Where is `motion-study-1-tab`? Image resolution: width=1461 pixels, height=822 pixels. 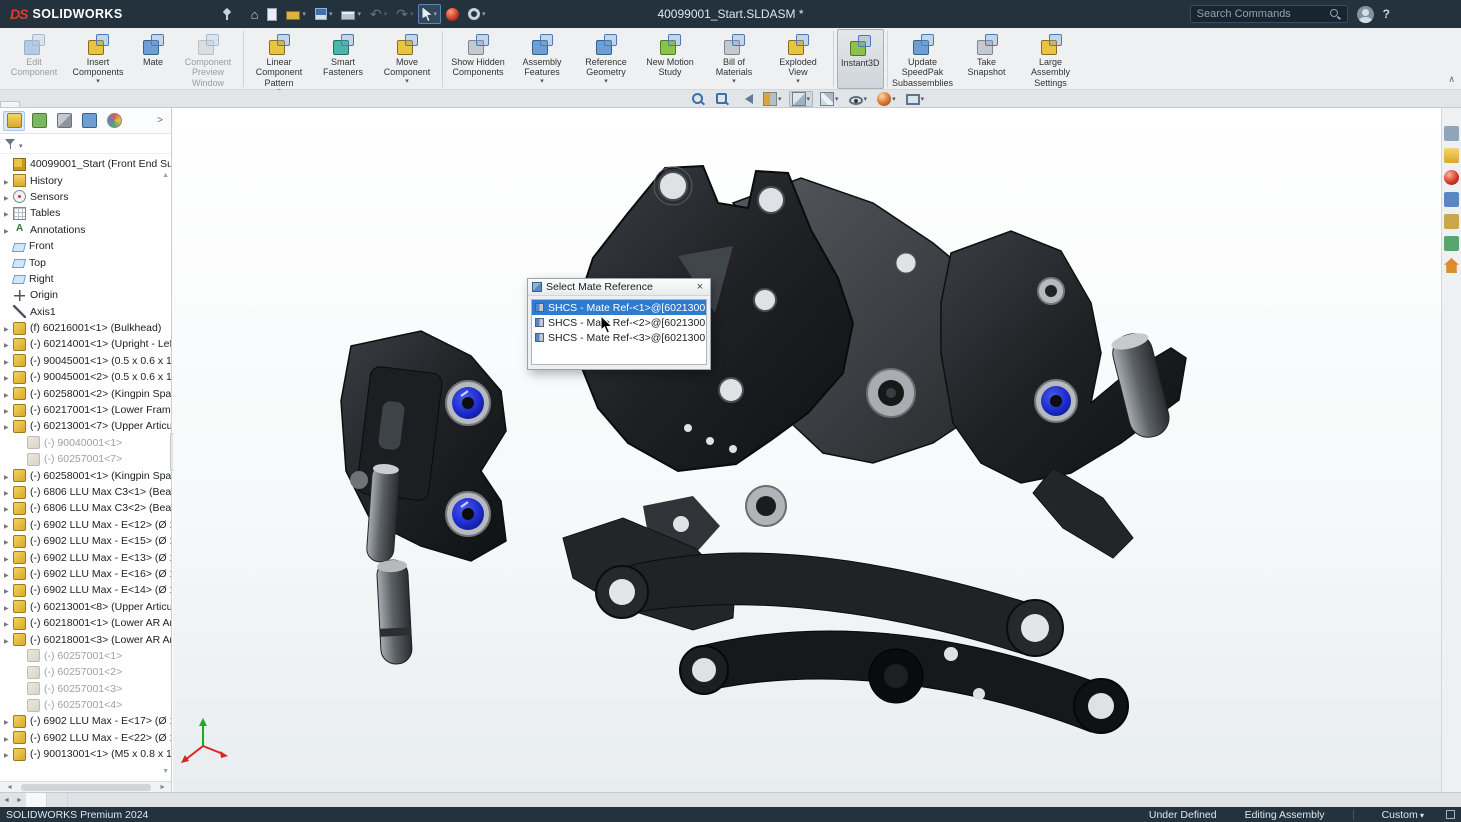
motion-study-1-tab is located at coordinates (57, 800).